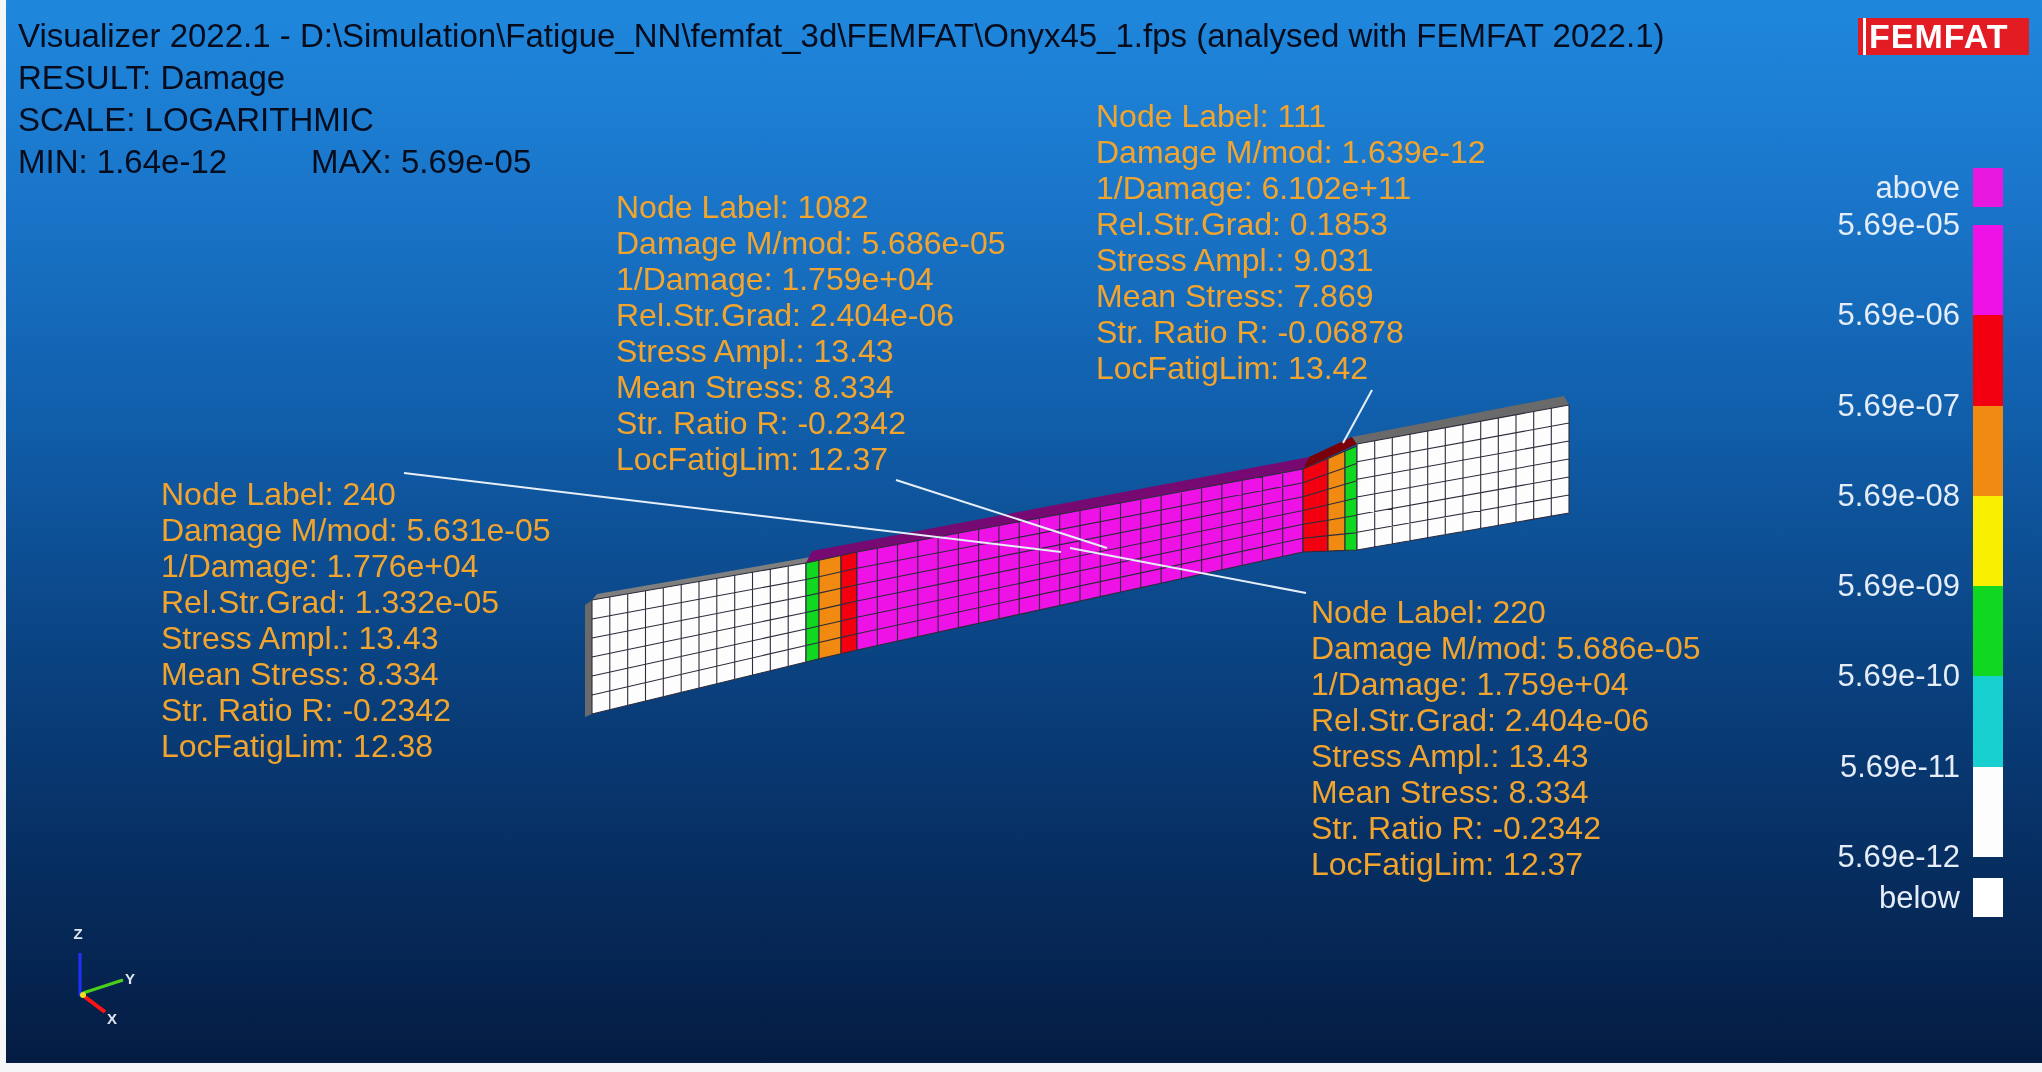 The image size is (2042, 1072). What do you see at coordinates (1291, 152) in the screenshot?
I see `node-result-text: Damage M/mod: 1.639e-12` at bounding box center [1291, 152].